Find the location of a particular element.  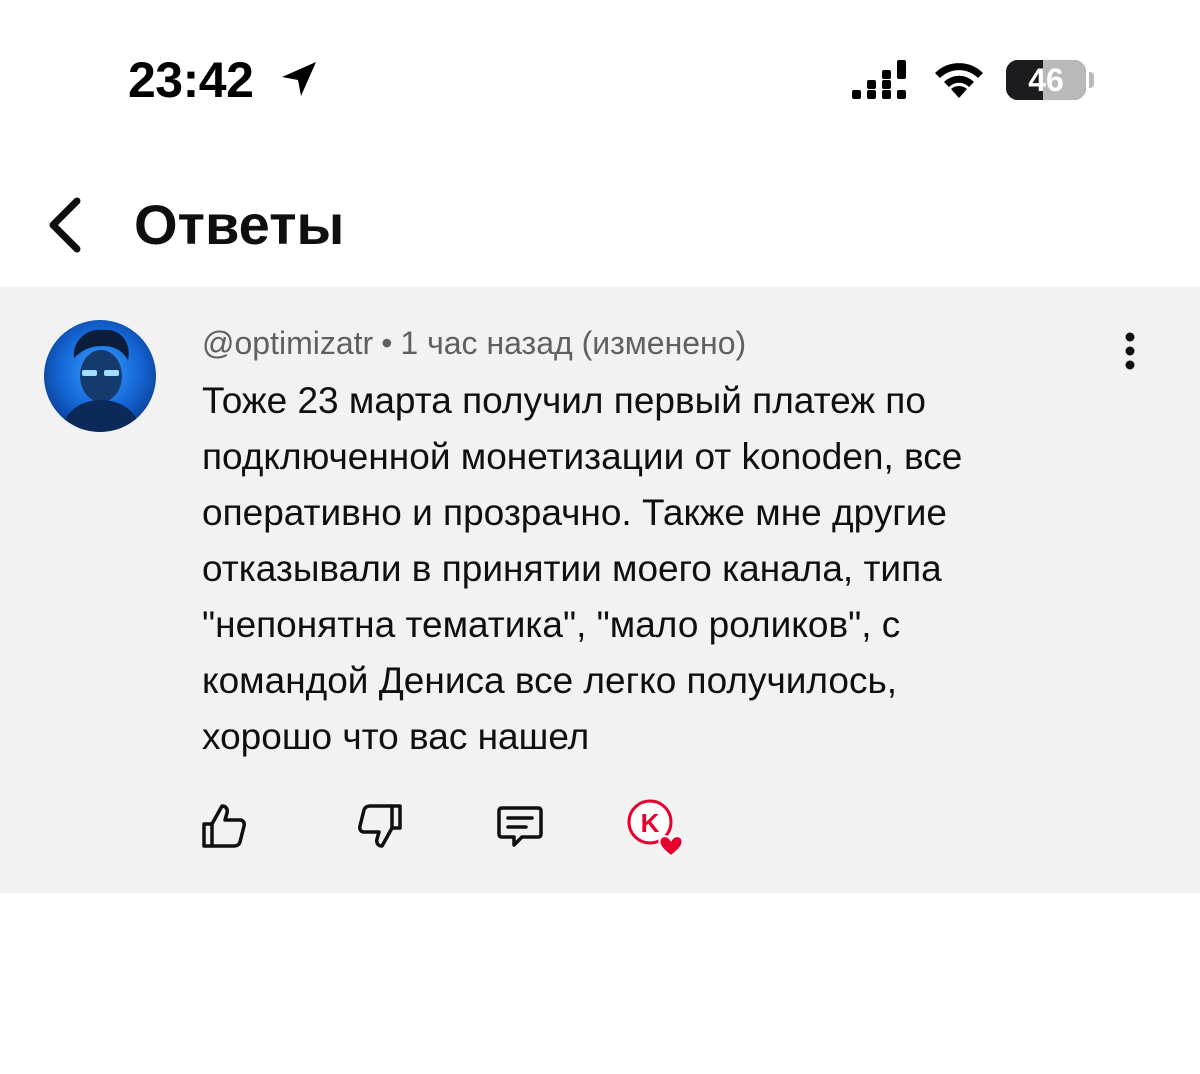

dislike-button is located at coordinates (380, 826).